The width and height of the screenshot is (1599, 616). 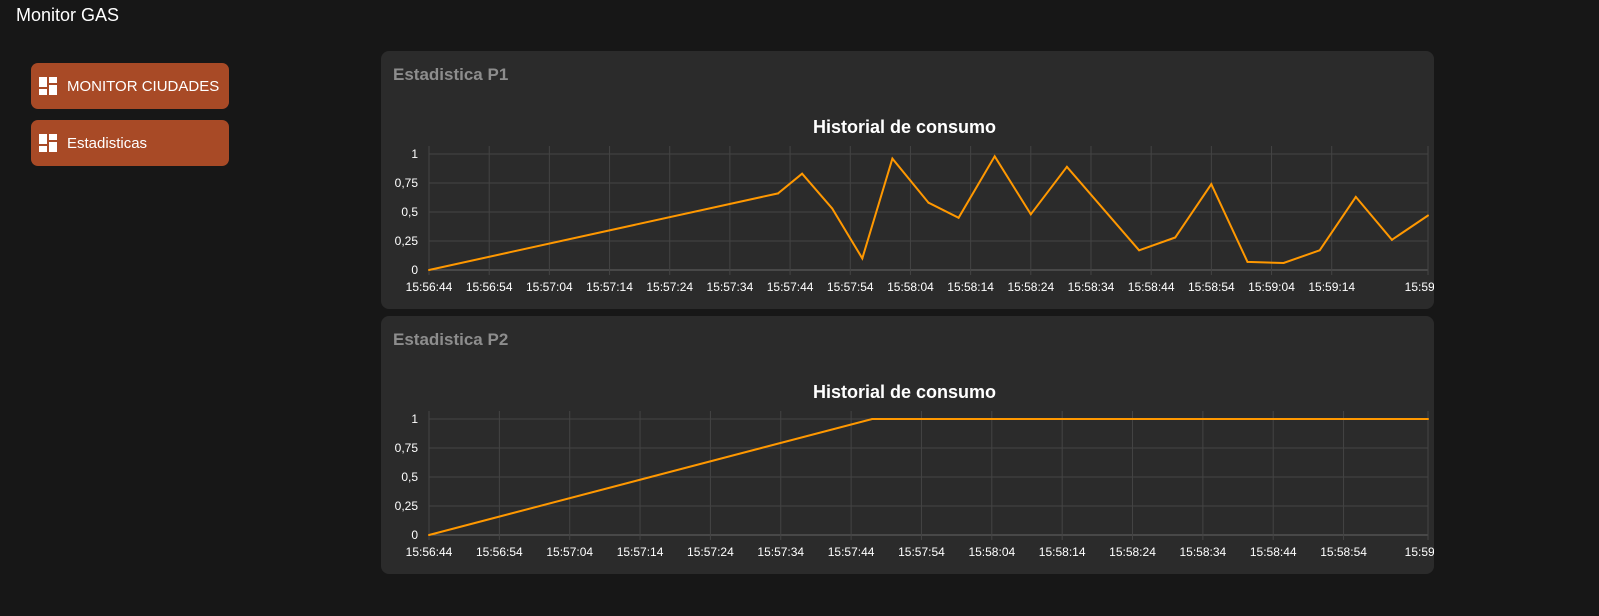 What do you see at coordinates (107, 143) in the screenshot?
I see `nav-label: Estadisticas` at bounding box center [107, 143].